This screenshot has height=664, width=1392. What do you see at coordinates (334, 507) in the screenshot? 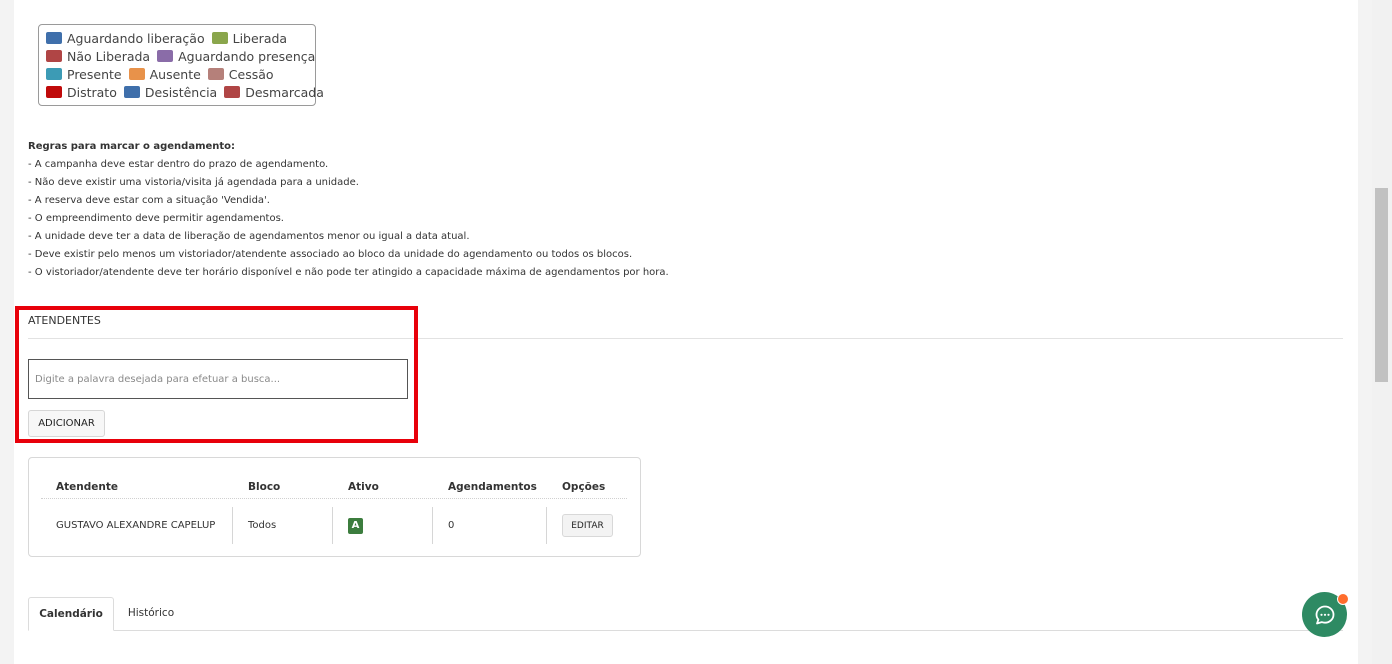
I see `attendants-table` at bounding box center [334, 507].